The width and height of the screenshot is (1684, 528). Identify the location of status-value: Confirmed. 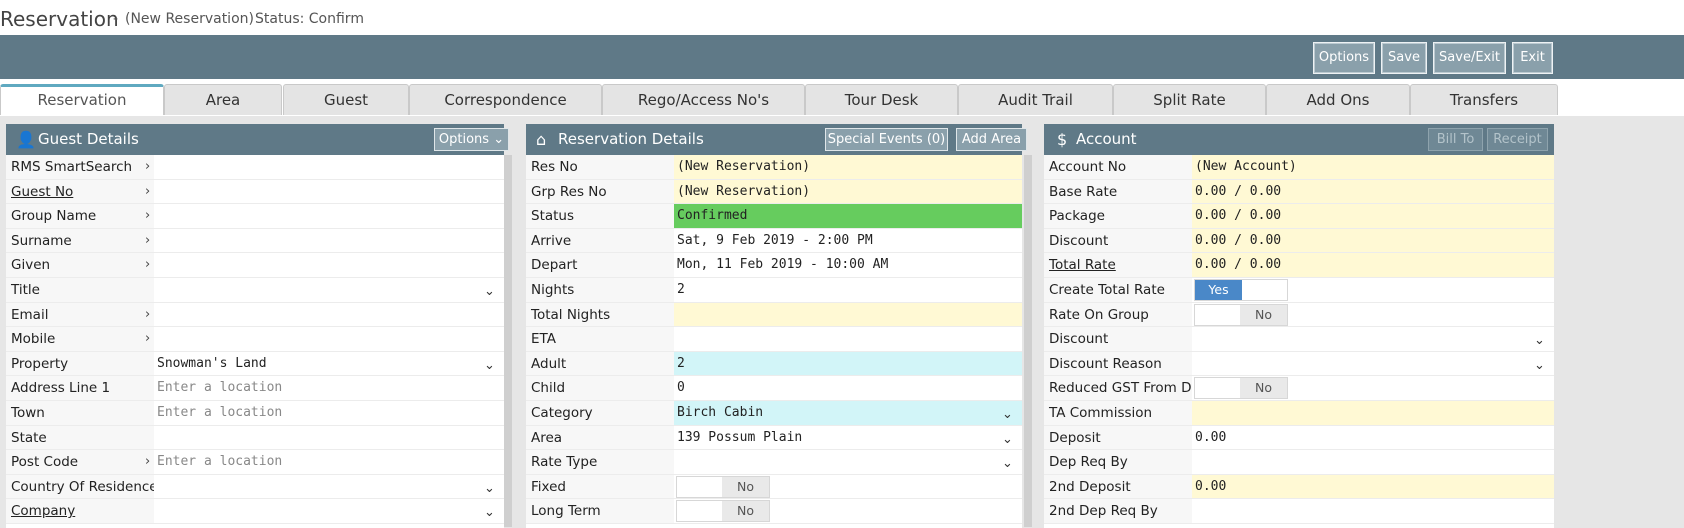
(848, 216).